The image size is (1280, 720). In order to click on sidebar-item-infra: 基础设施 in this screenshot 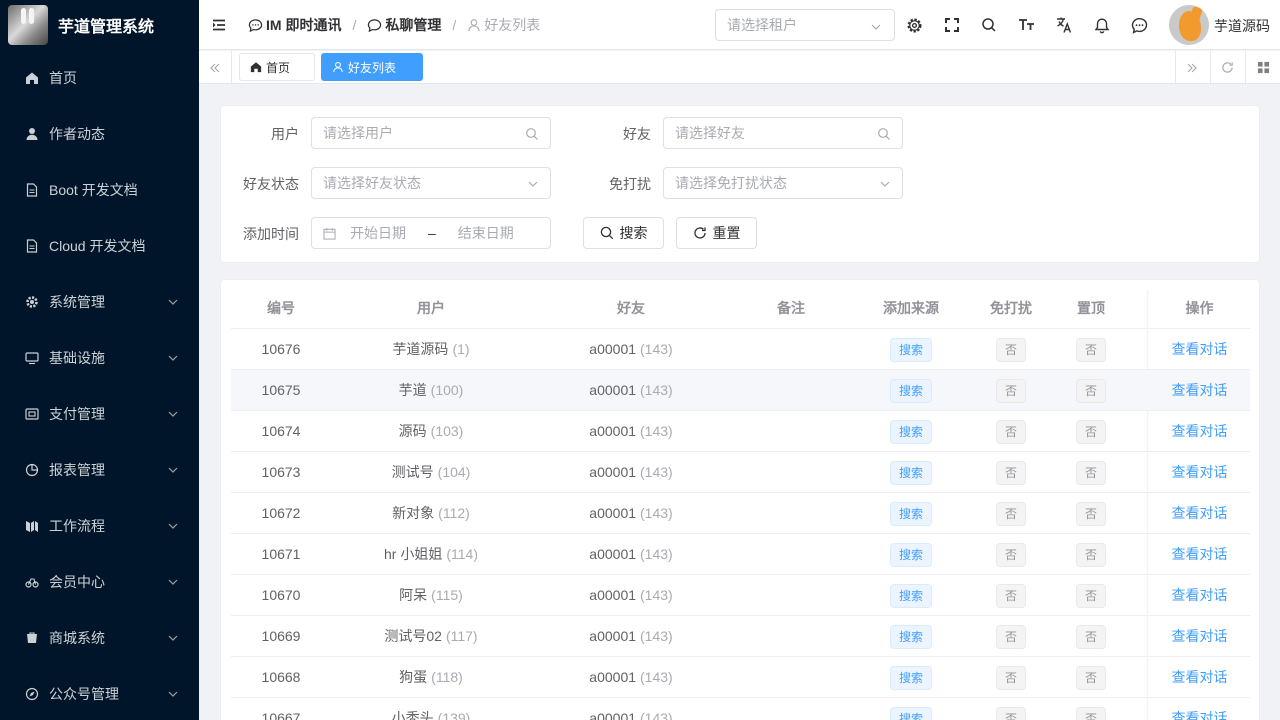, I will do `click(99, 358)`.